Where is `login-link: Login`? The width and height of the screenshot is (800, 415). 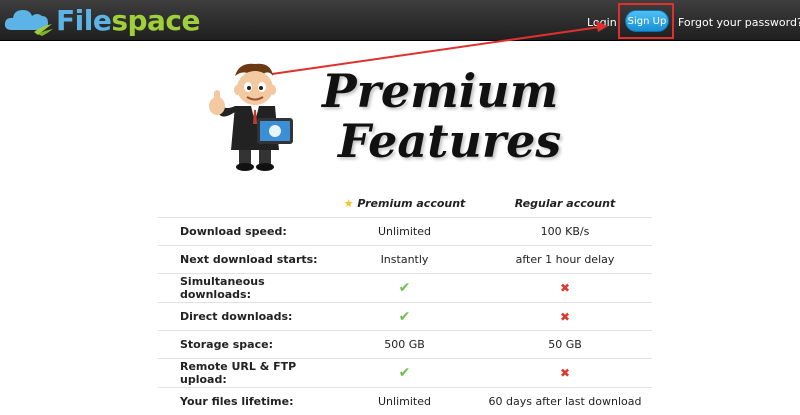 login-link: Login is located at coordinates (602, 22).